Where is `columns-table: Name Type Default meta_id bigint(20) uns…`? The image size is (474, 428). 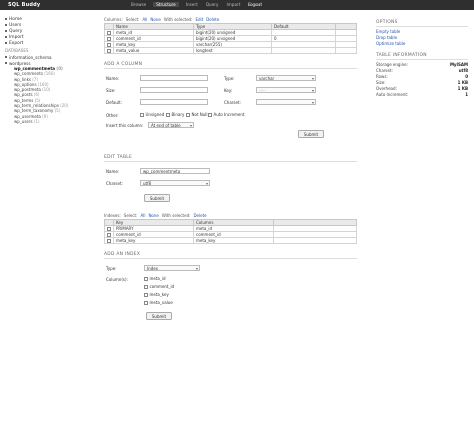
columns-table: Name Type Default meta_id bigint(20) uns… is located at coordinates (230, 38).